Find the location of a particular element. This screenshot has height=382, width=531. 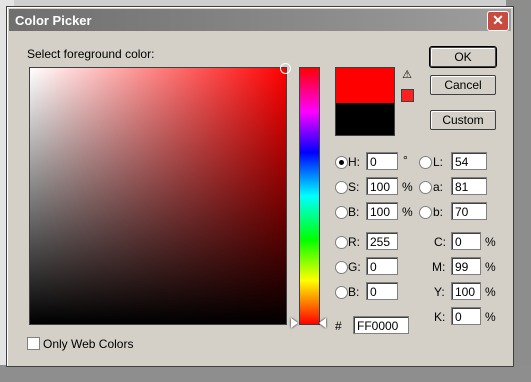

new-color-swatch is located at coordinates (365, 85).